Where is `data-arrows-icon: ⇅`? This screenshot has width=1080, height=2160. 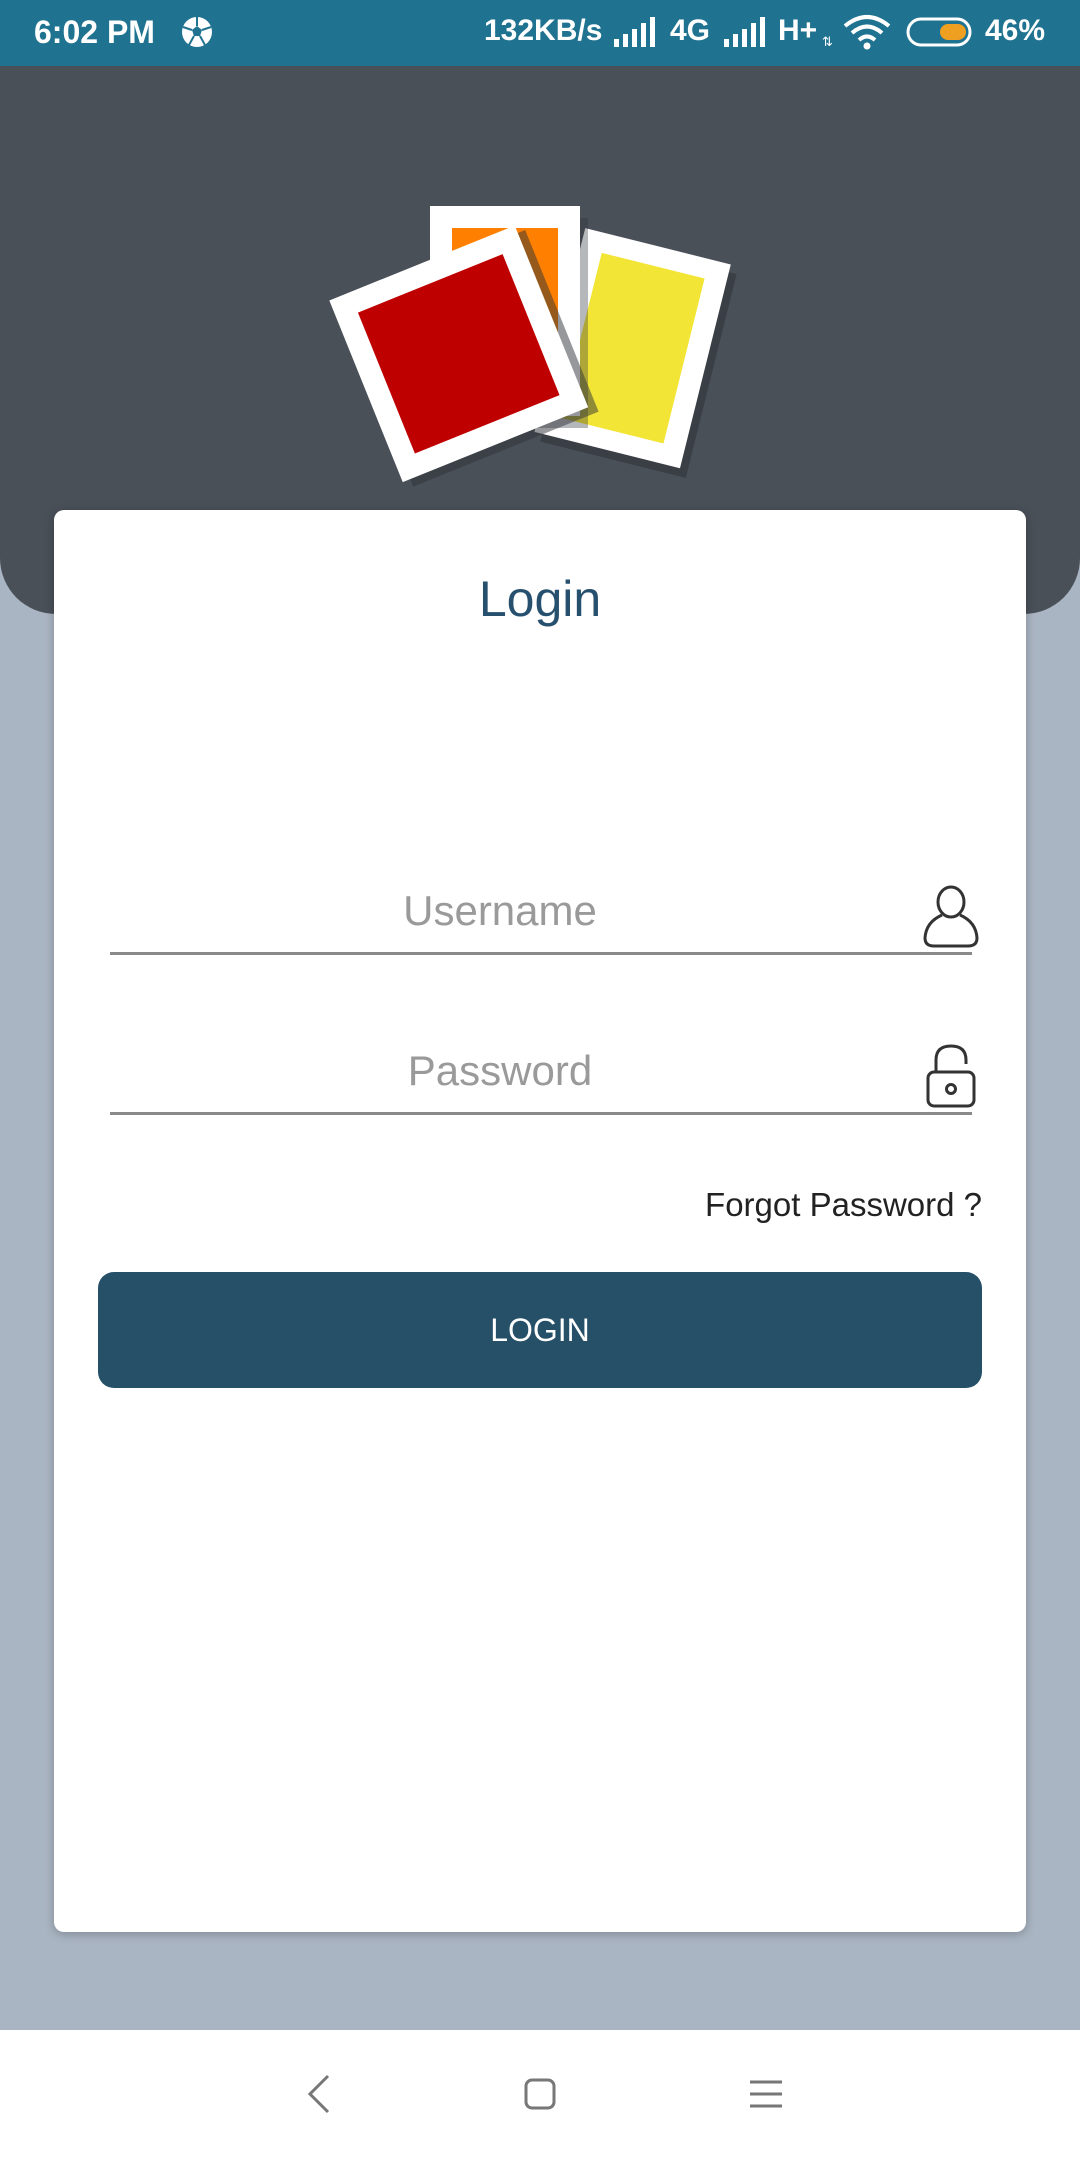 data-arrows-icon: ⇅ is located at coordinates (827, 41).